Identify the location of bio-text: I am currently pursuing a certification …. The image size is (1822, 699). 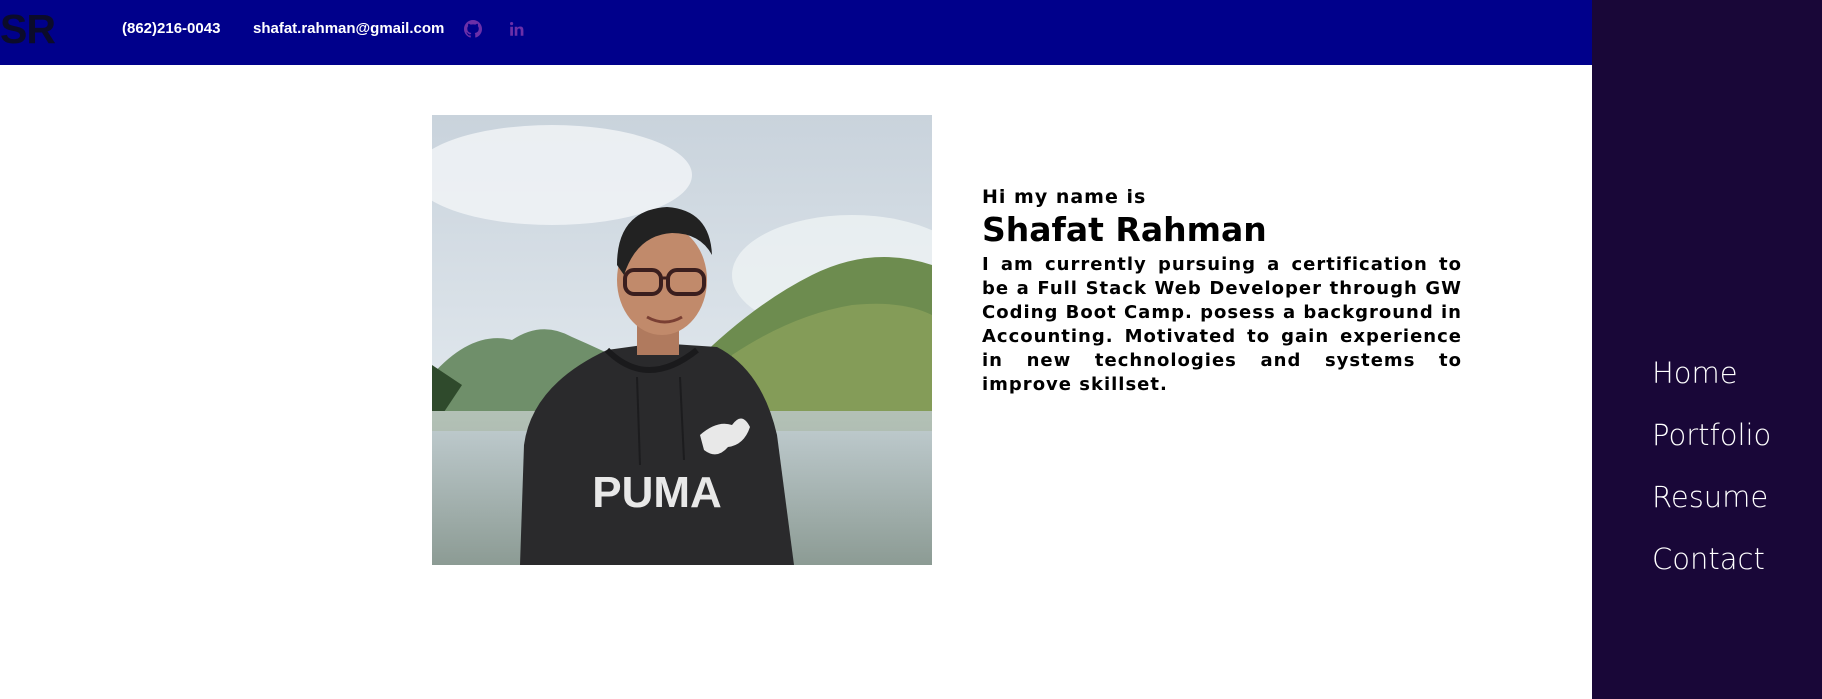
(1222, 324).